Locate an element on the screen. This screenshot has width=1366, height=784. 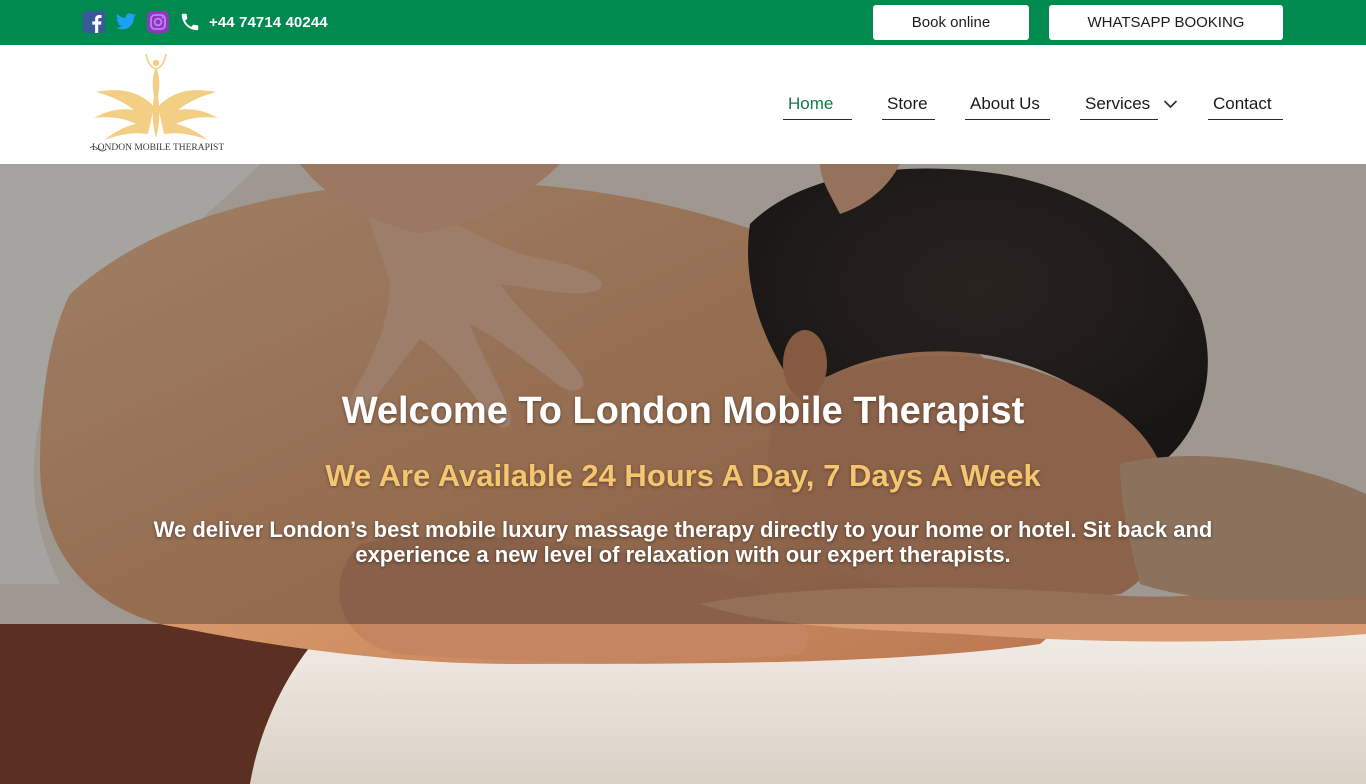
nav-services-label: Services is located at coordinates (1118, 103).